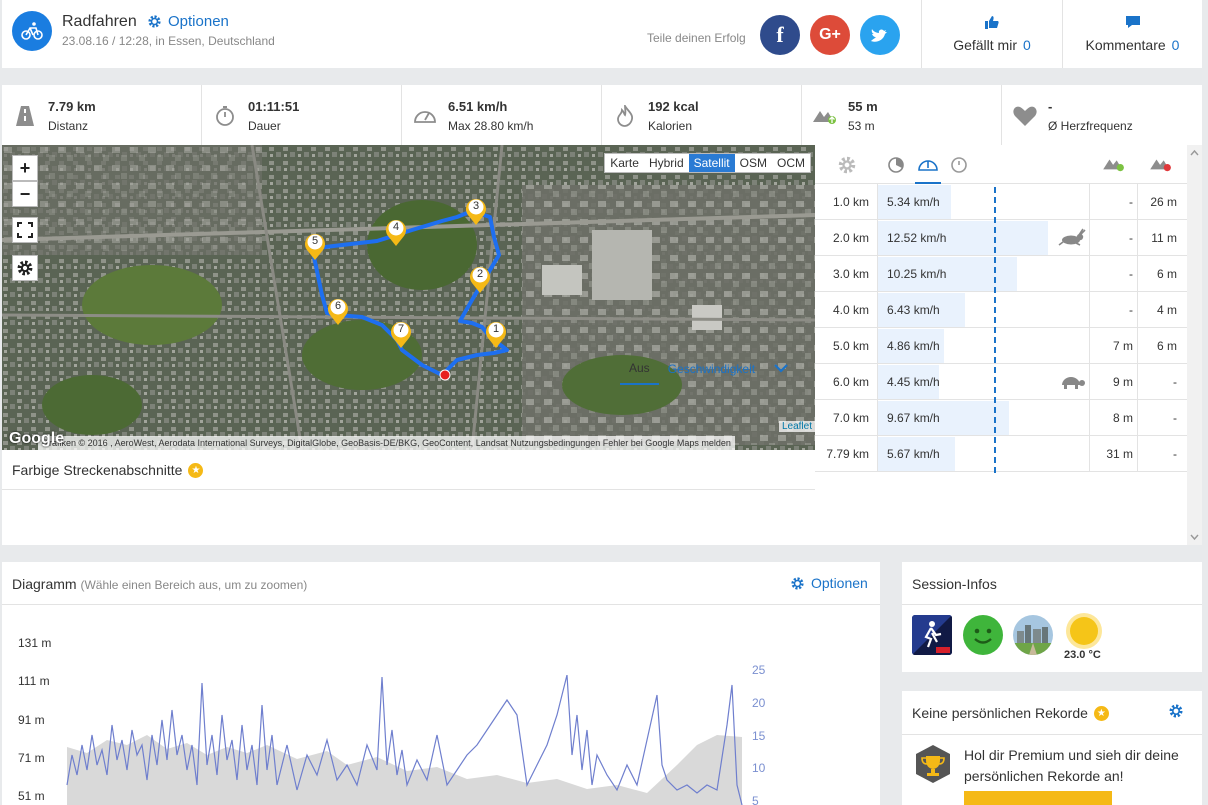 This screenshot has width=1208, height=805. Describe the element at coordinates (913, 310) in the screenshot. I see `split-speed: 6.43 km/h` at that location.